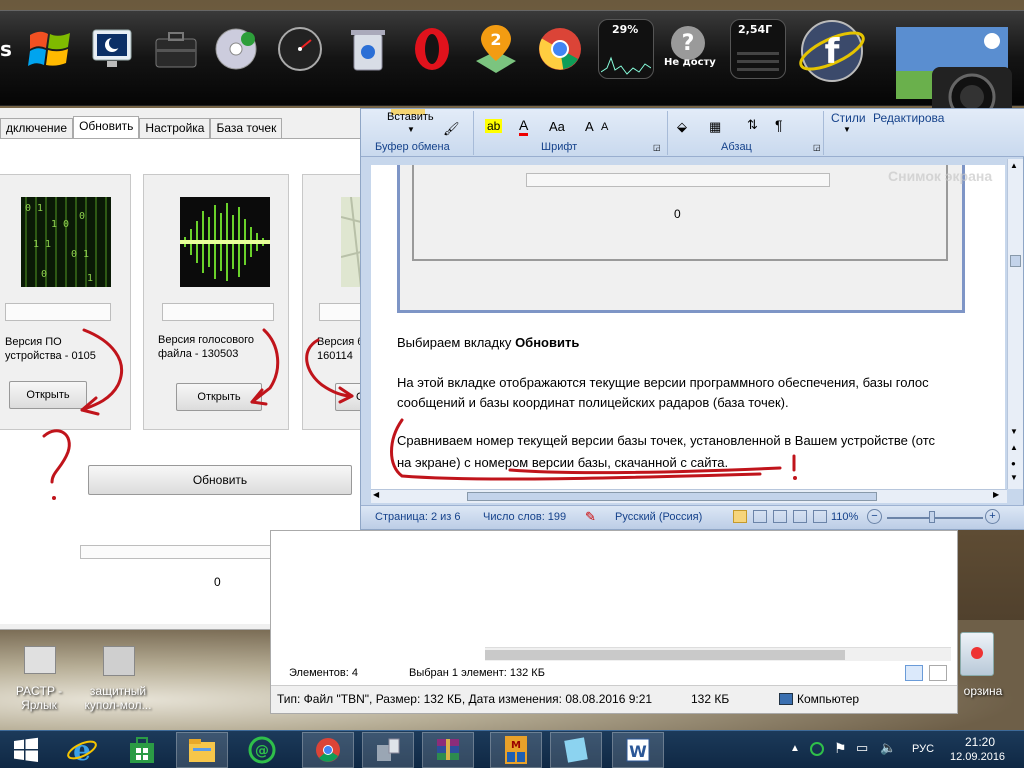 This screenshot has height=768, width=1024. I want to click on internet-explorer-icon: e, so click(82, 750).